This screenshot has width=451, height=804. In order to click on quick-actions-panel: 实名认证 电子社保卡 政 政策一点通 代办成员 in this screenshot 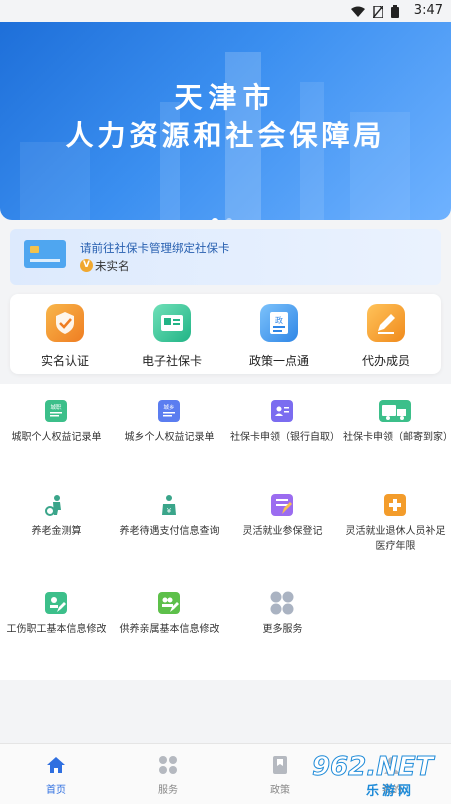, I will do `click(225, 334)`.